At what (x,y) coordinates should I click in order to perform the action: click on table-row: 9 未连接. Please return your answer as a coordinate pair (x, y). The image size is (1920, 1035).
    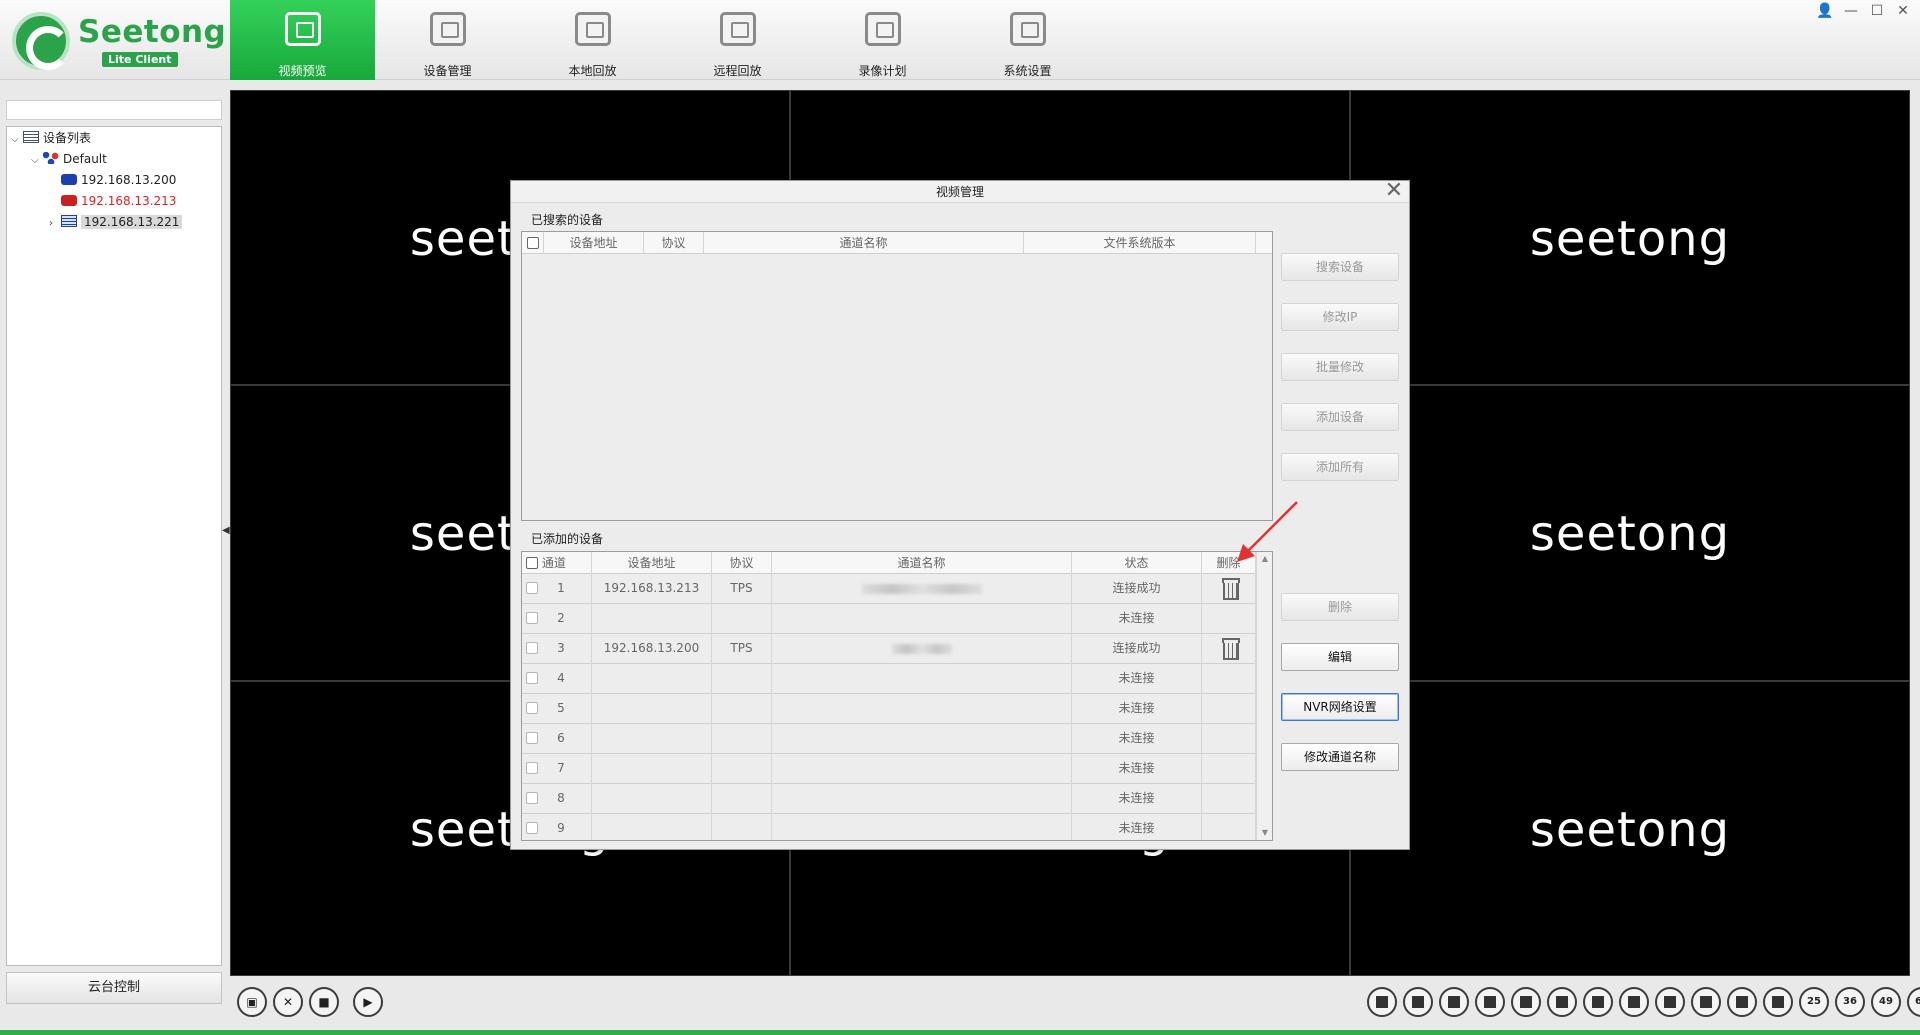
    Looking at the image, I should click on (889, 827).